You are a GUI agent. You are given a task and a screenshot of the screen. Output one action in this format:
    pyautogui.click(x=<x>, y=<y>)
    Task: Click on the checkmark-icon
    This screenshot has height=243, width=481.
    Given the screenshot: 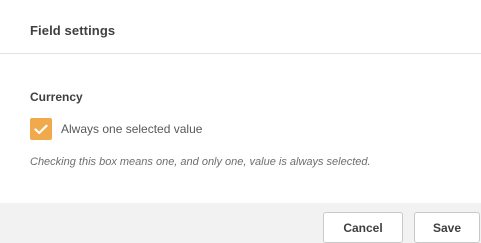 What is the action you would take?
    pyautogui.click(x=41, y=129)
    